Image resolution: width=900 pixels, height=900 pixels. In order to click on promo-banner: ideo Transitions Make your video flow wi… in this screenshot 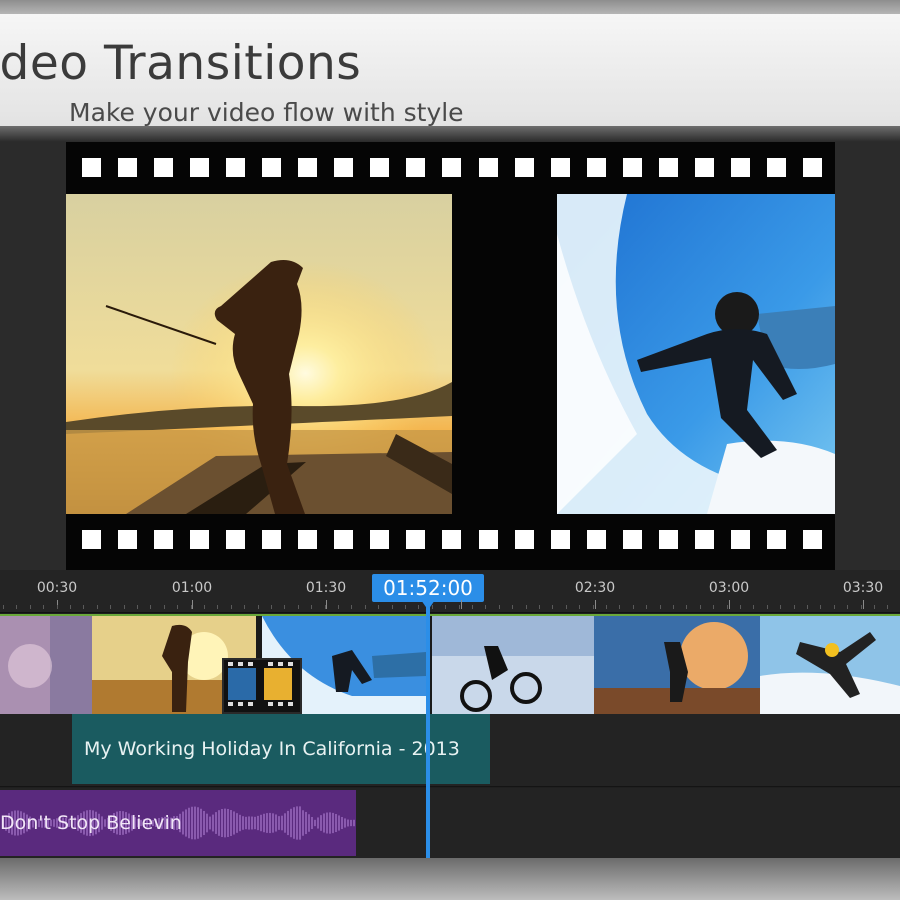, I will do `click(450, 70)`.